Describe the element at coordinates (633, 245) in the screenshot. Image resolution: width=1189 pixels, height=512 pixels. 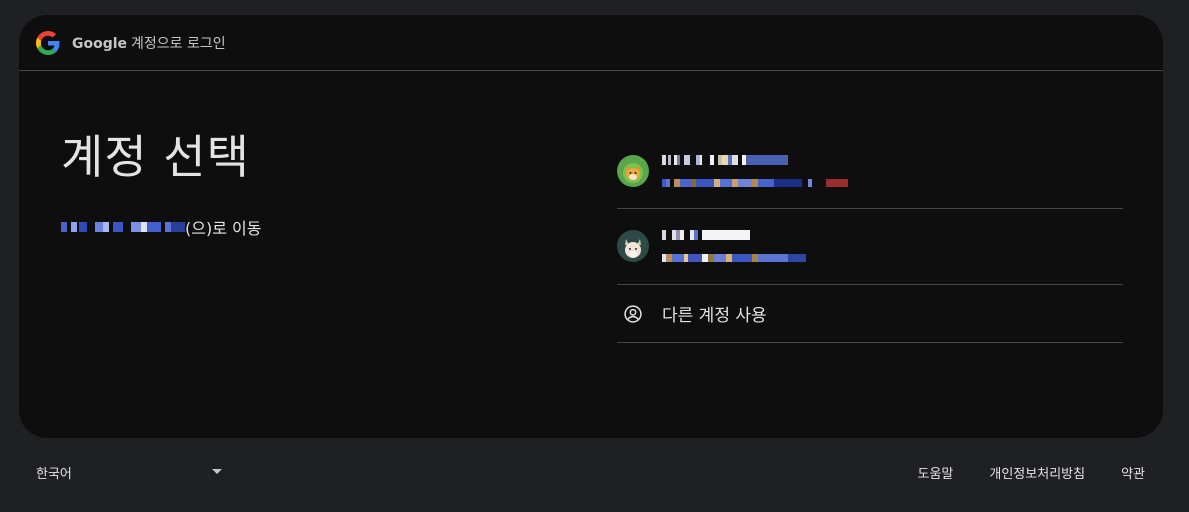
I see `cat-avatar` at that location.